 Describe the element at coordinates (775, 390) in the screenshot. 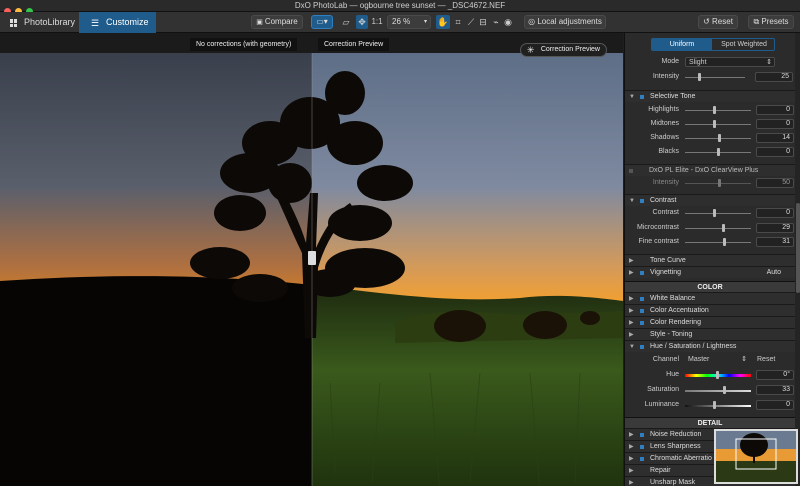

I see `saturation-value: 33` at that location.